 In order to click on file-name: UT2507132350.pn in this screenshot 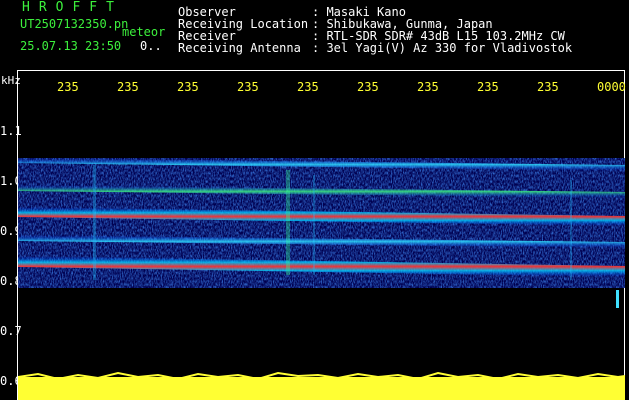, I will do `click(74, 24)`.